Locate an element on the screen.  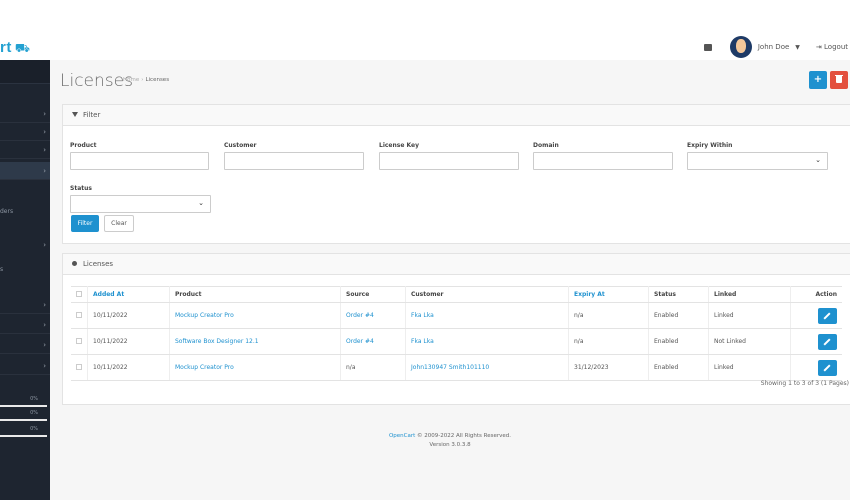
cell-source: n/a is located at coordinates (373, 367).